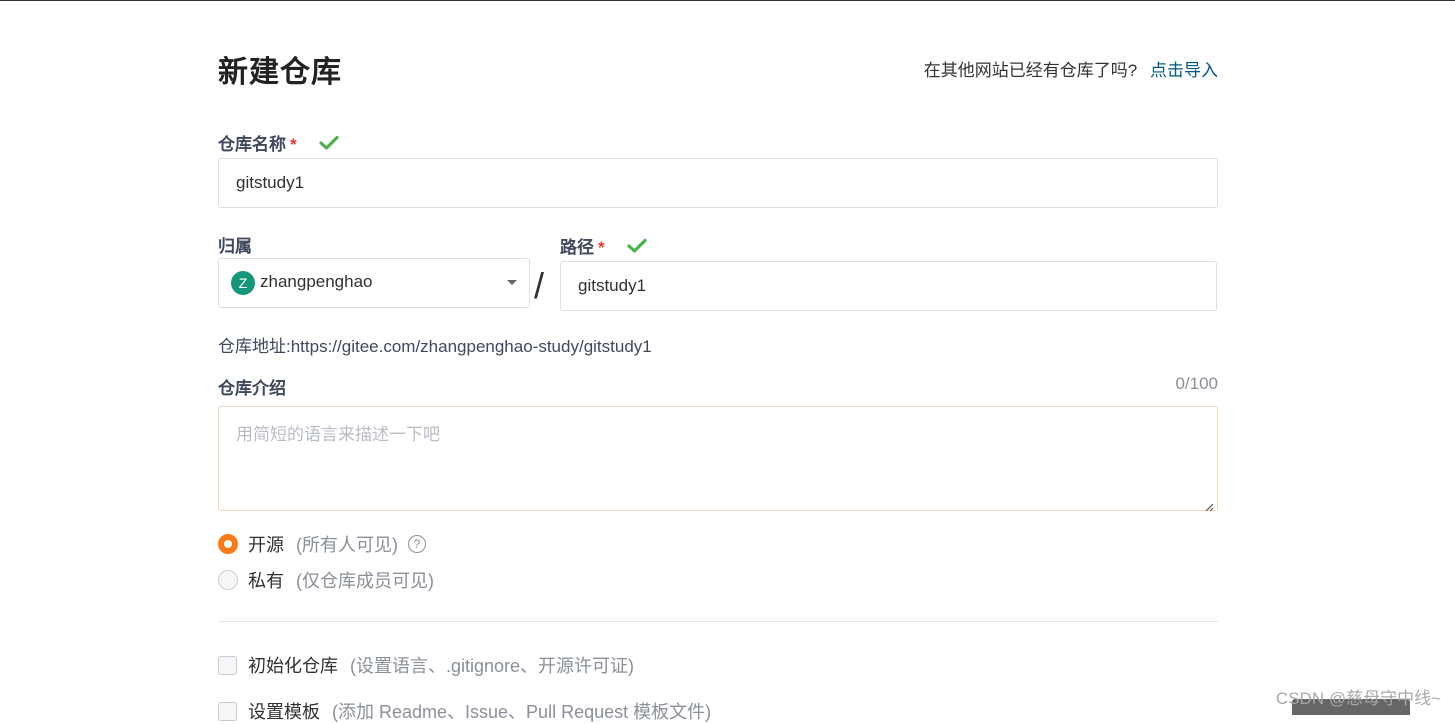  I want to click on divider, so click(718, 621).